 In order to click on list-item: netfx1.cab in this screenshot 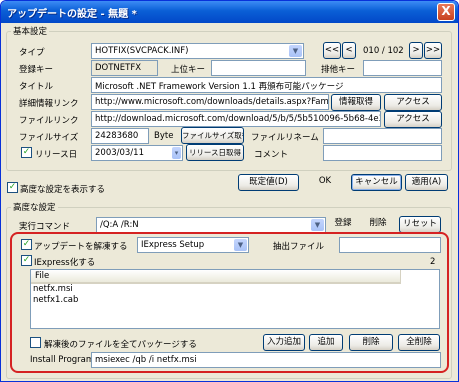, I will do `click(235, 300)`.